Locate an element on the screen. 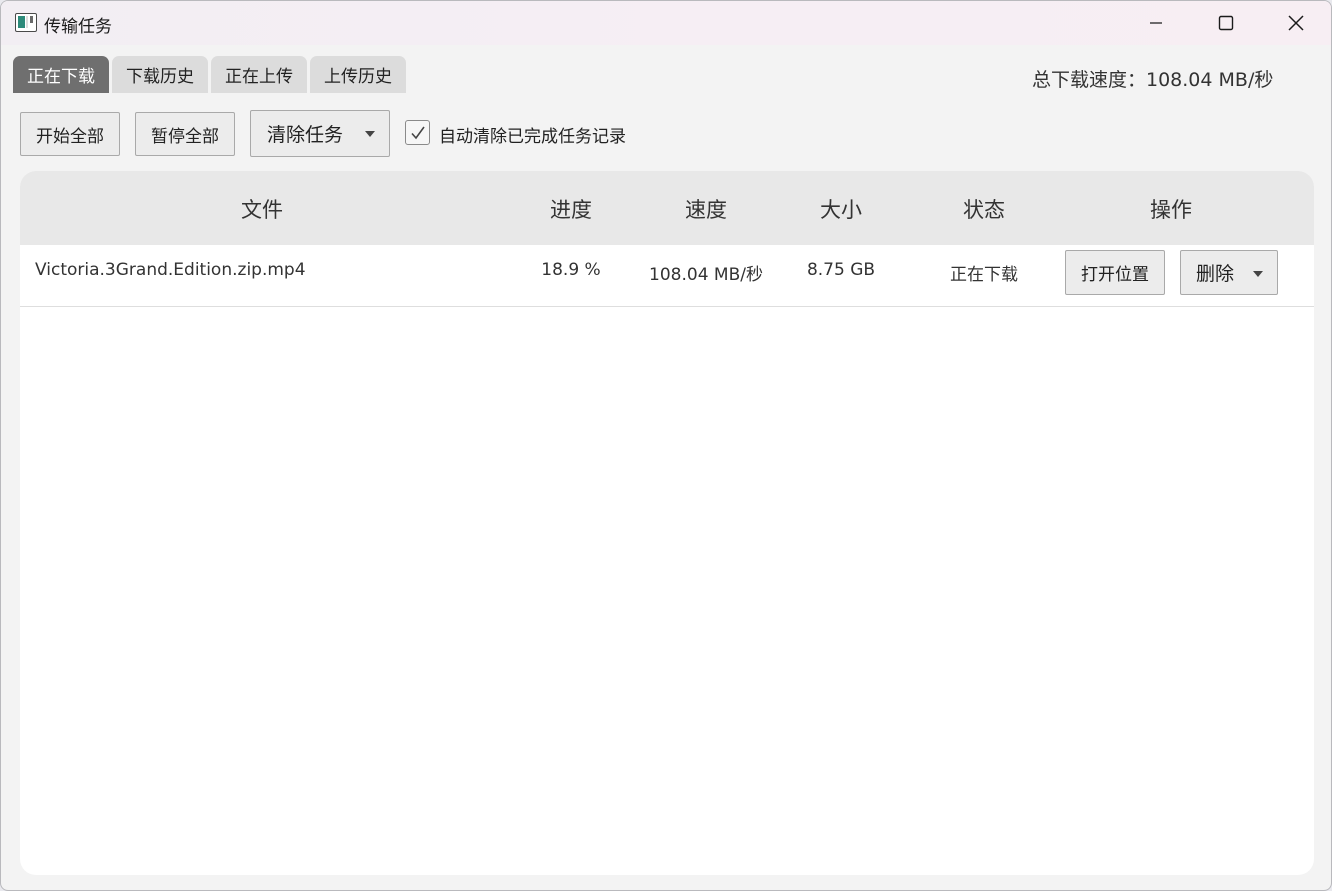 This screenshot has height=891, width=1332. maximize-button is located at coordinates (1226, 23).